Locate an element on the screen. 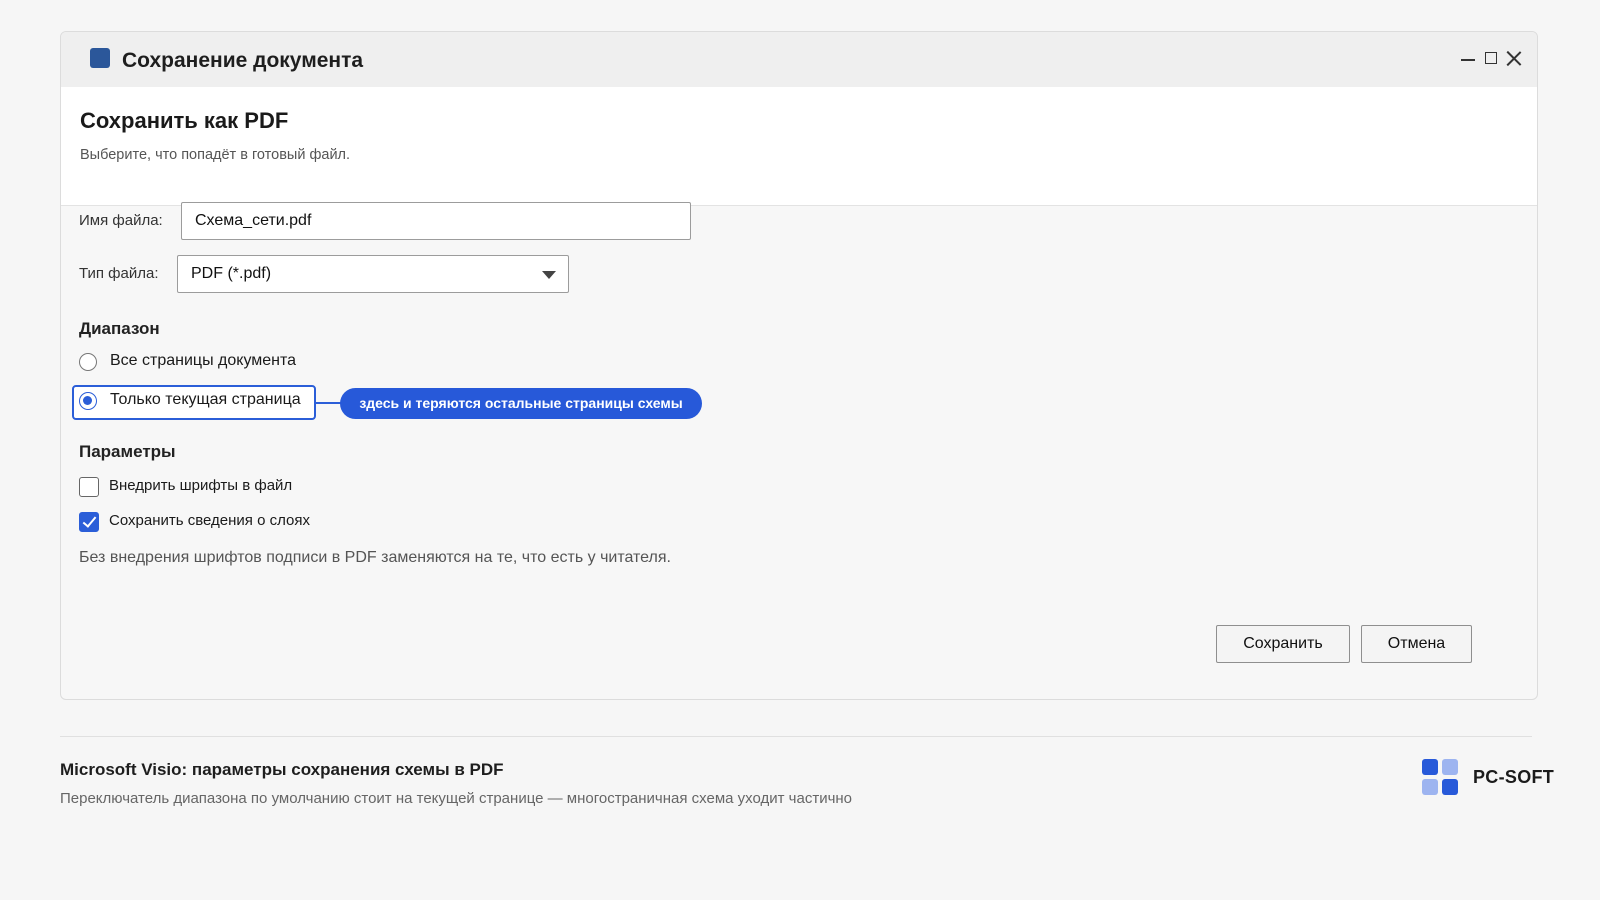 Image resolution: width=1600 pixels, height=900 pixels. radio-all-pages: Все страницы документа is located at coordinates (199, 363).